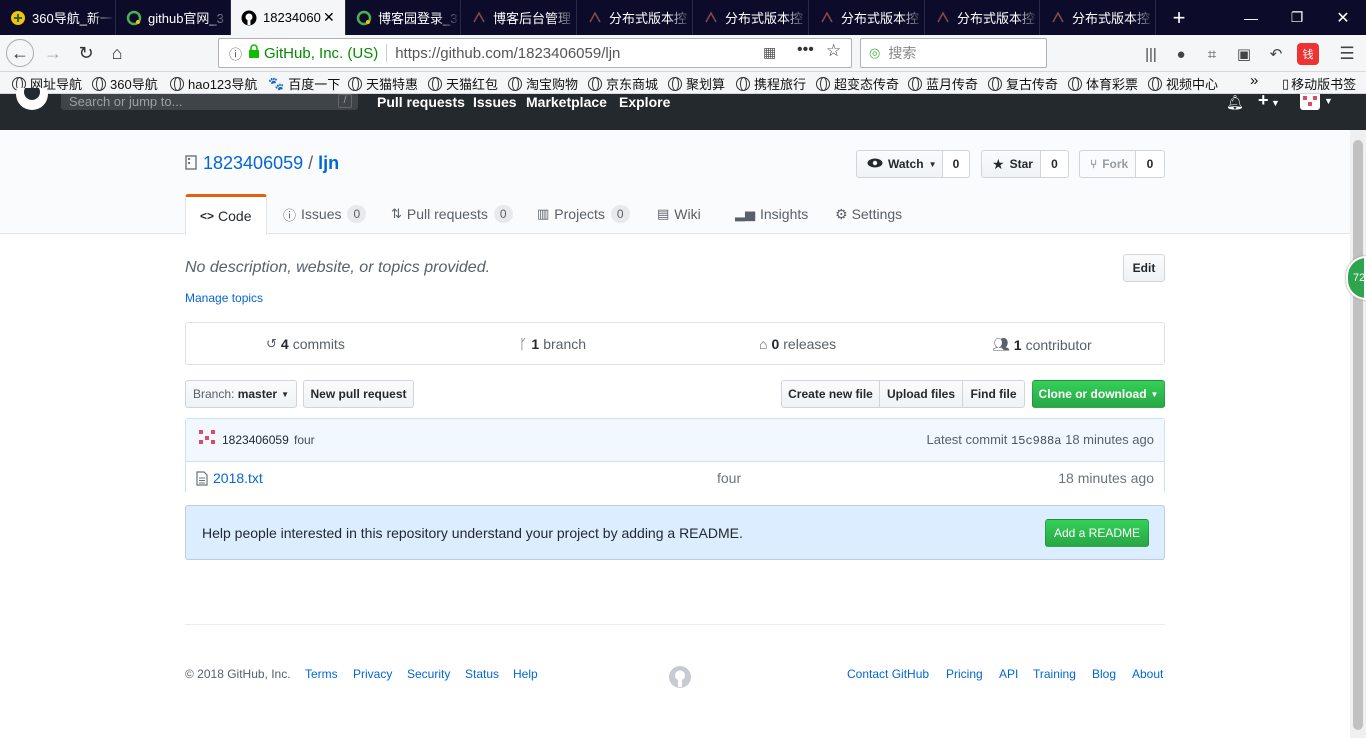  What do you see at coordinates (383, 83) in the screenshot?
I see `bookmark-item: 天猫特惠` at bounding box center [383, 83].